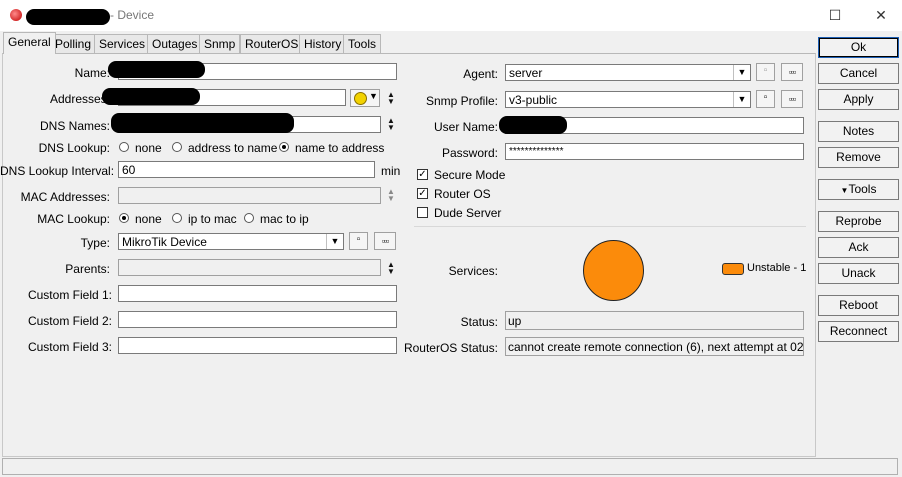  Describe the element at coordinates (765, 99) in the screenshot. I see `snmp-small-button: ▫` at that location.